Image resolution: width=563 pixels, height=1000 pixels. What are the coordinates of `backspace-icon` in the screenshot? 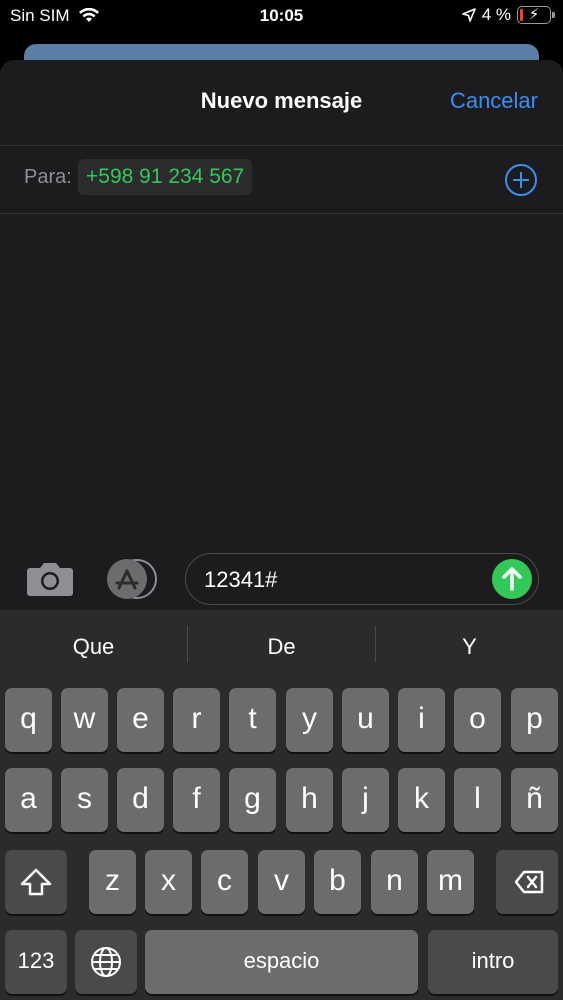 It's located at (529, 882).